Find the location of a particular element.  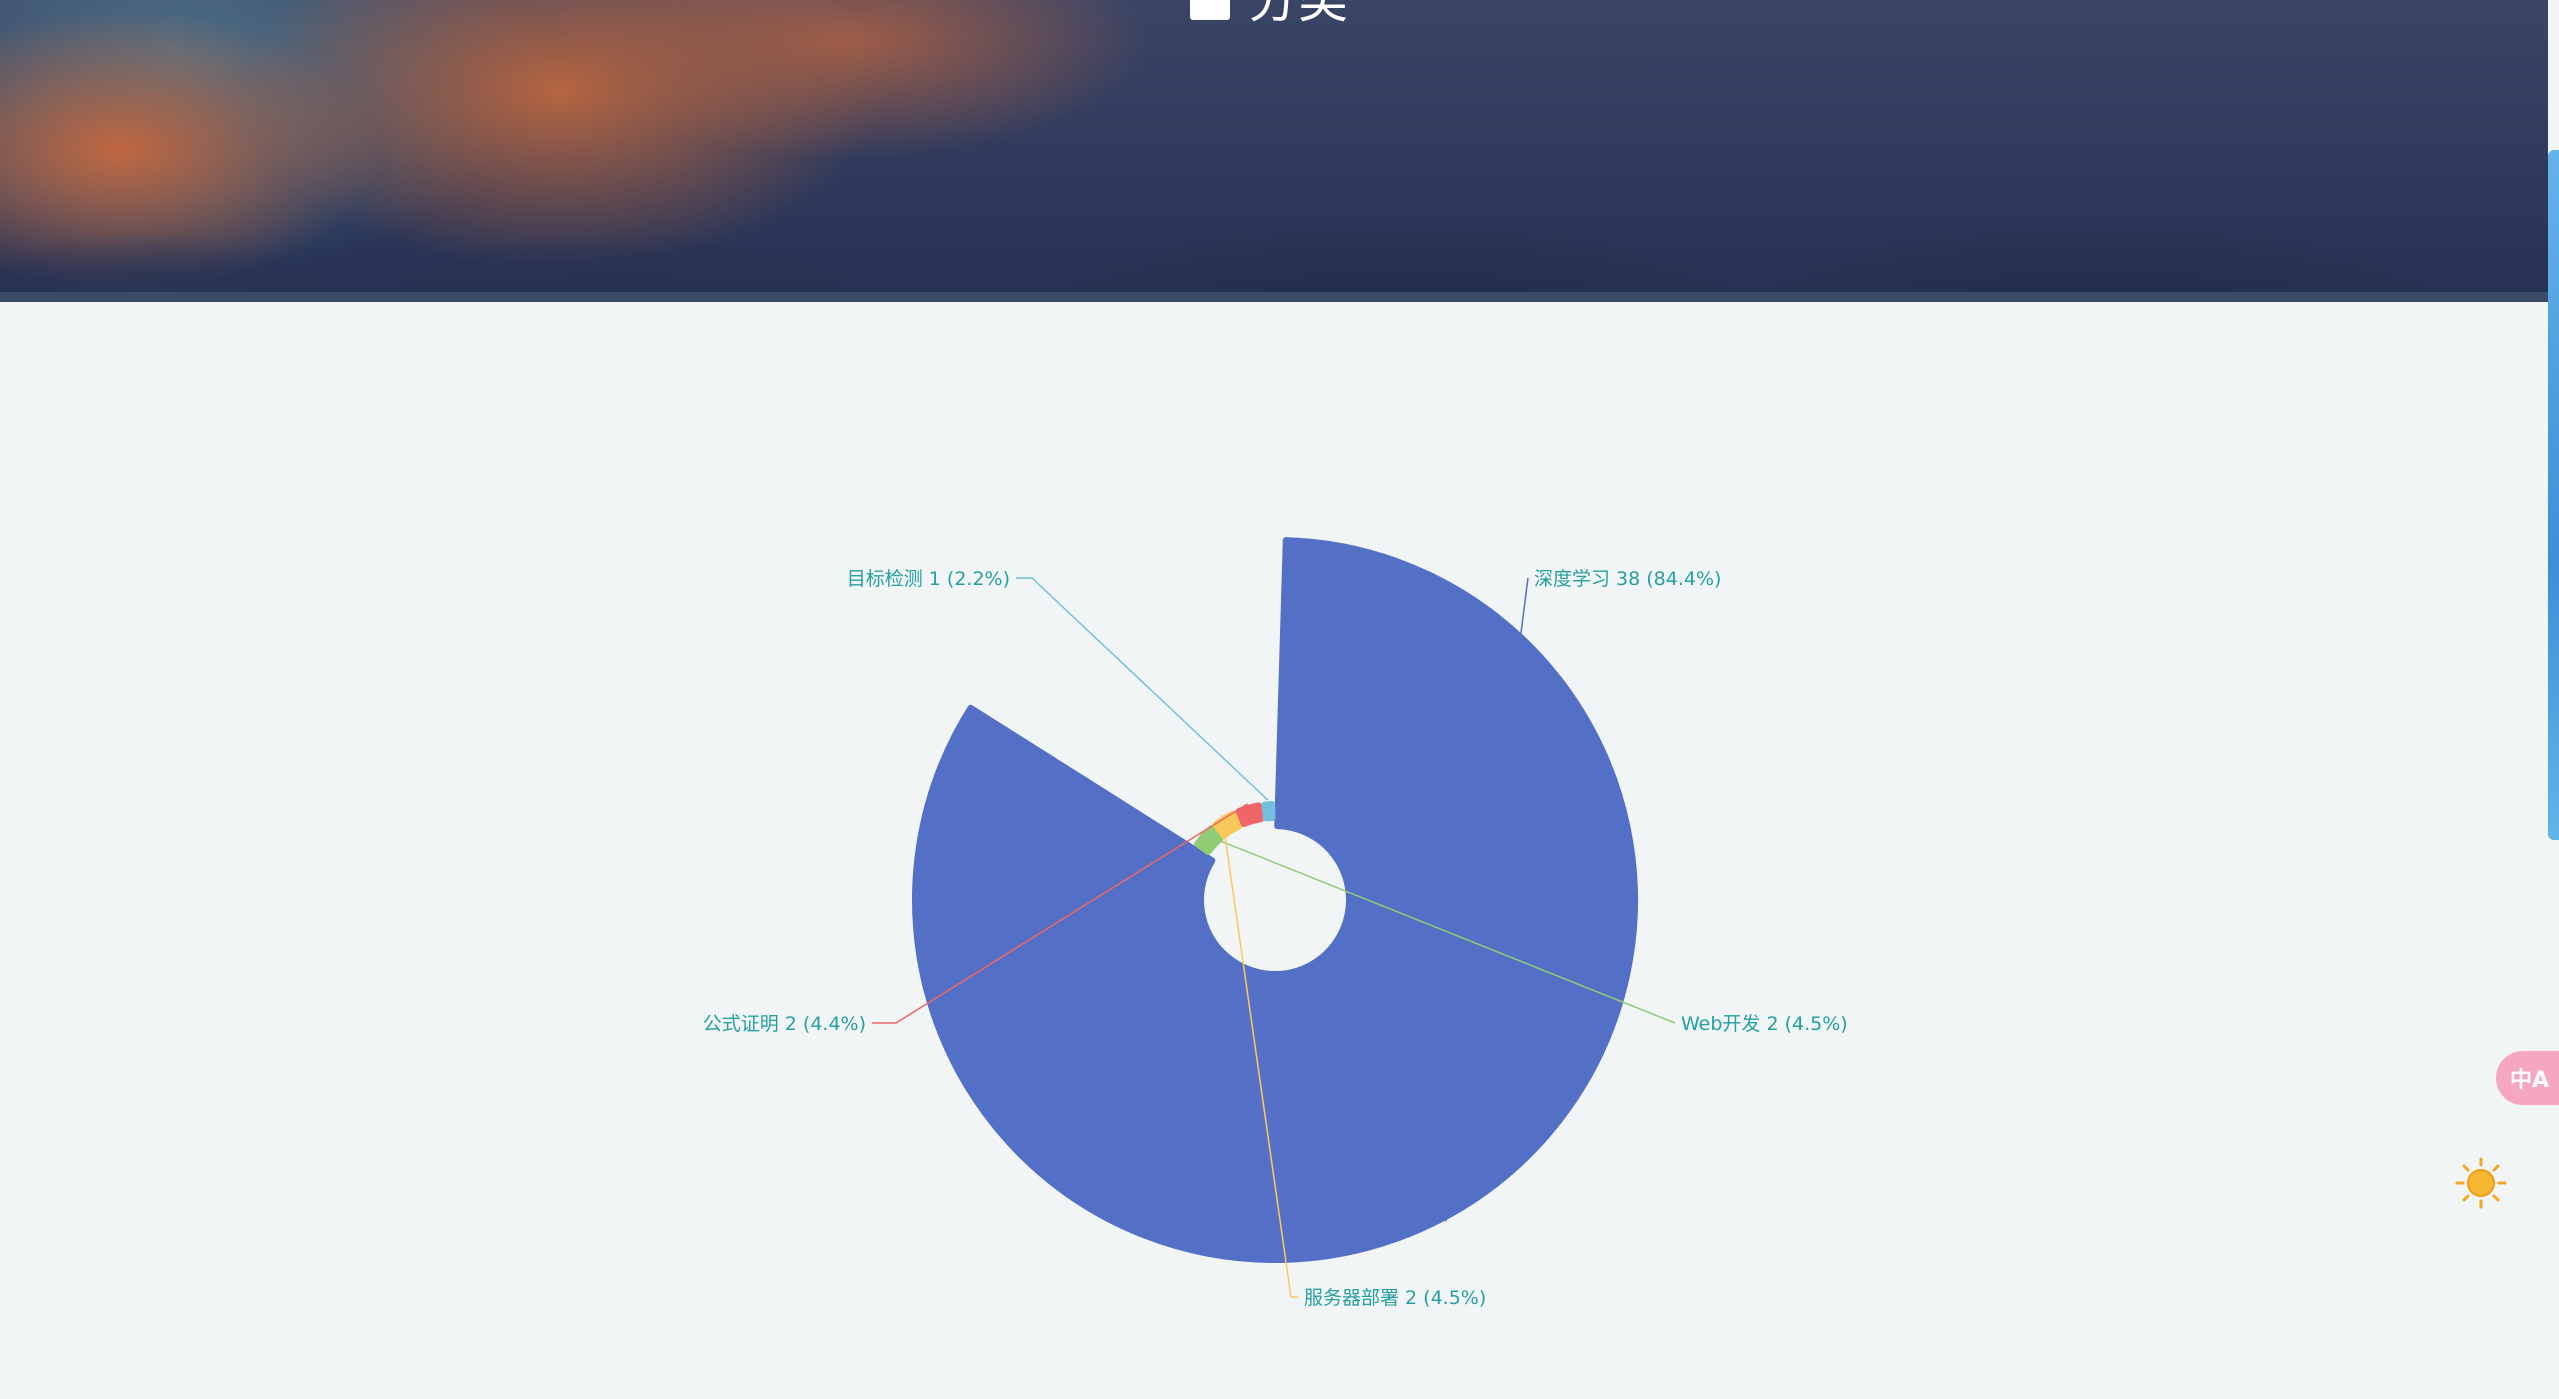

translate-icon: 中A is located at coordinates (2530, 1080).